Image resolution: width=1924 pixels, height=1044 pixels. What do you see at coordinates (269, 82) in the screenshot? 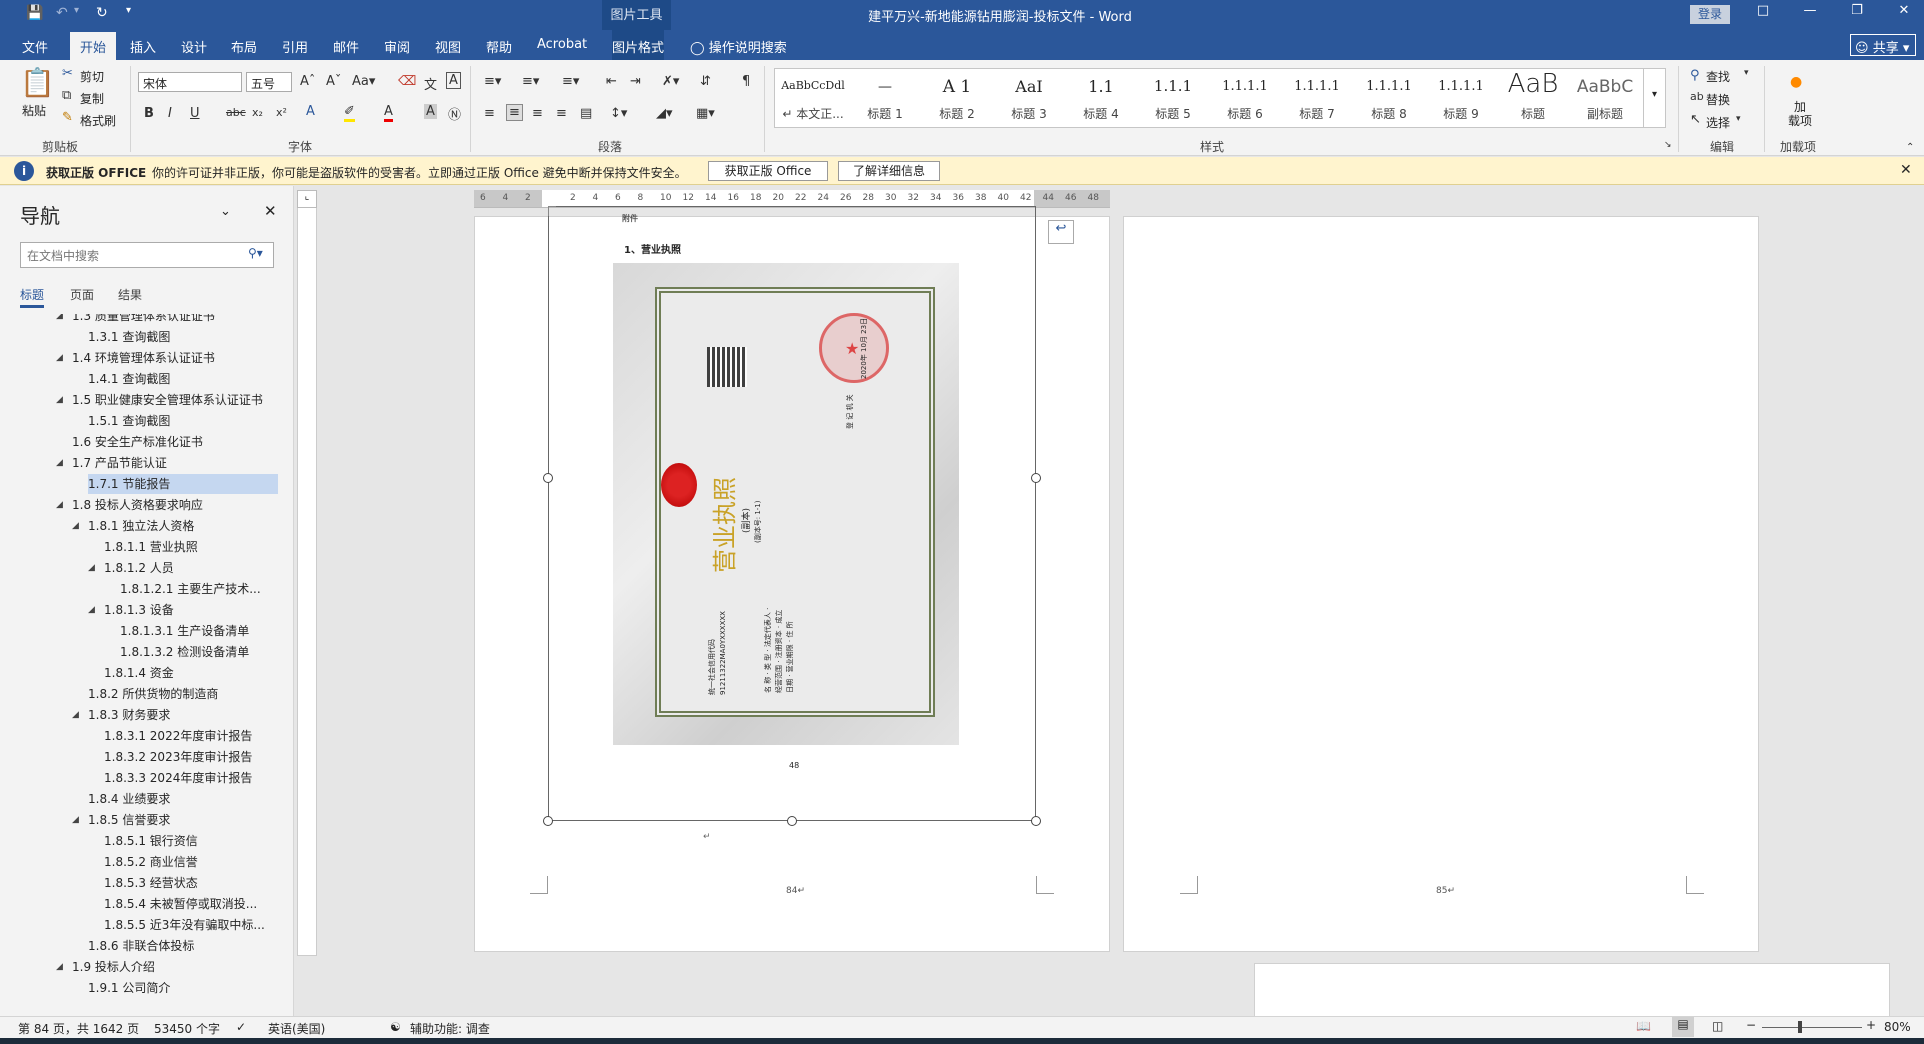
I see `font-size-combo: 五号` at bounding box center [269, 82].